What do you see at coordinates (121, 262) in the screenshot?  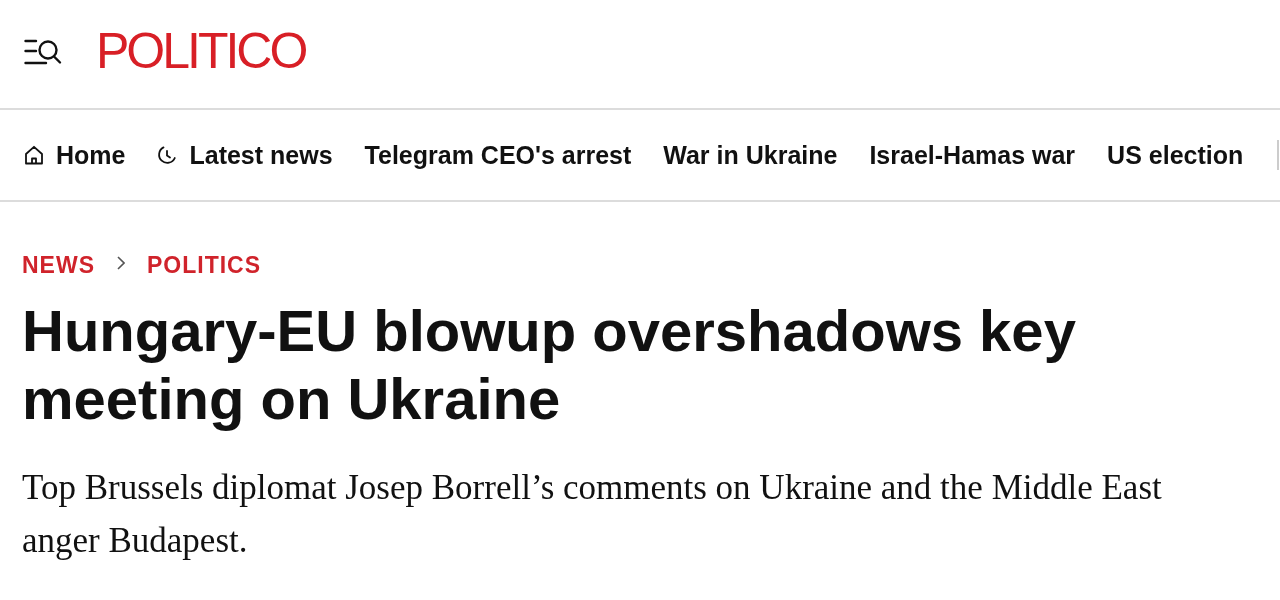 I see `chevron-right-icon` at bounding box center [121, 262].